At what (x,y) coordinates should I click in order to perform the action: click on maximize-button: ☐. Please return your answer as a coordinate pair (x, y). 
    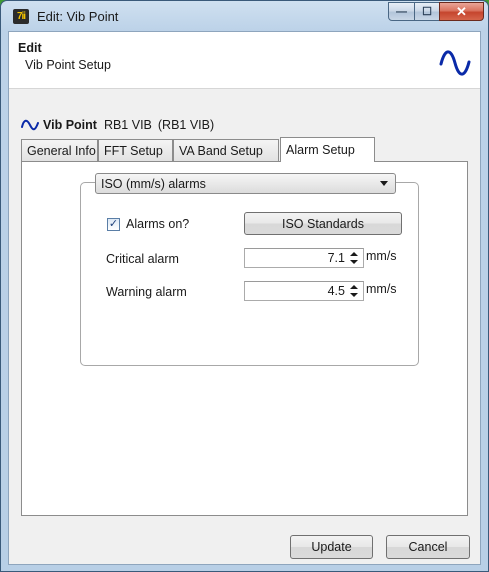
    Looking at the image, I should click on (427, 11).